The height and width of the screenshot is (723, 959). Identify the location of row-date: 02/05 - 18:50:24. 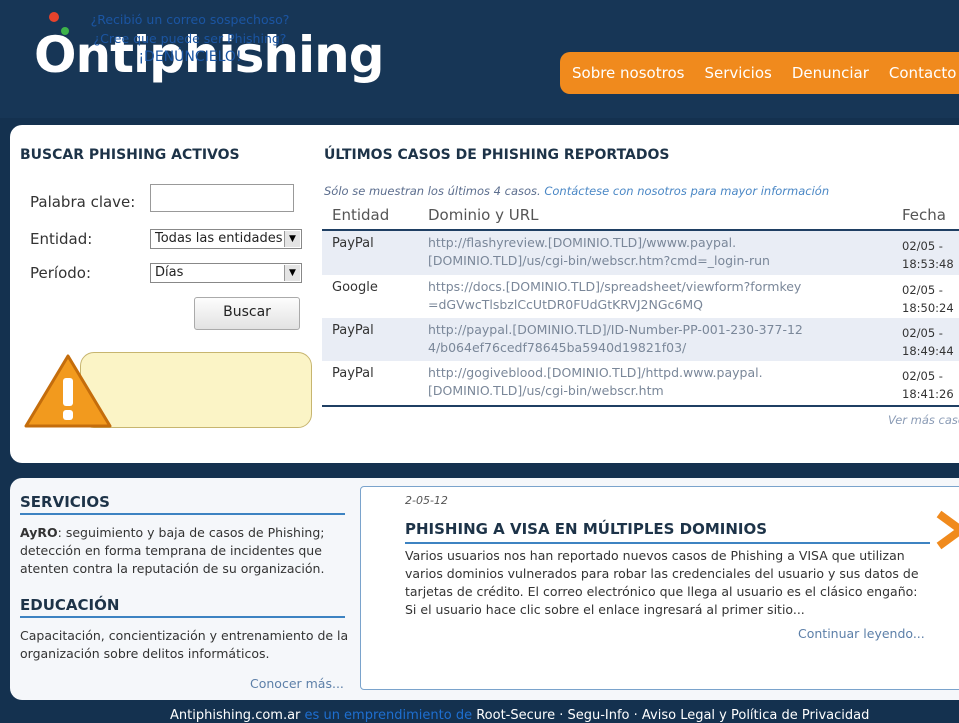
(928, 299).